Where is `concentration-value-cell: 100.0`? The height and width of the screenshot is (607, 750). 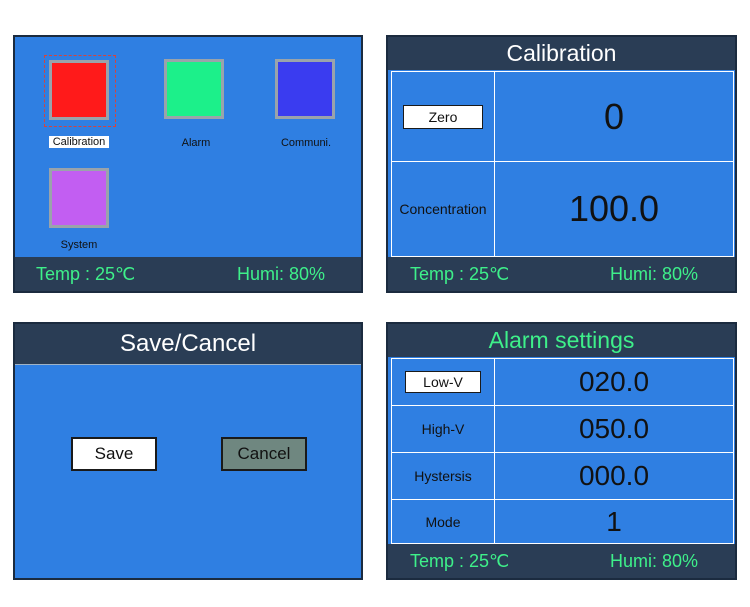 concentration-value-cell: 100.0 is located at coordinates (614, 209).